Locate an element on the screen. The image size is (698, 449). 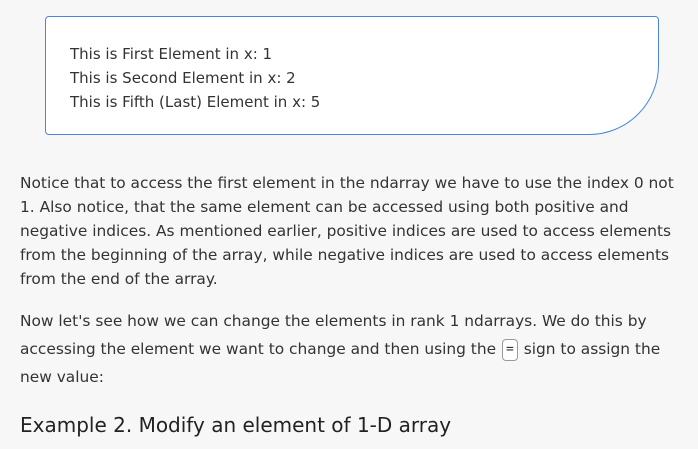
output-line: This is Second Element in x: 2 is located at coordinates (183, 78).